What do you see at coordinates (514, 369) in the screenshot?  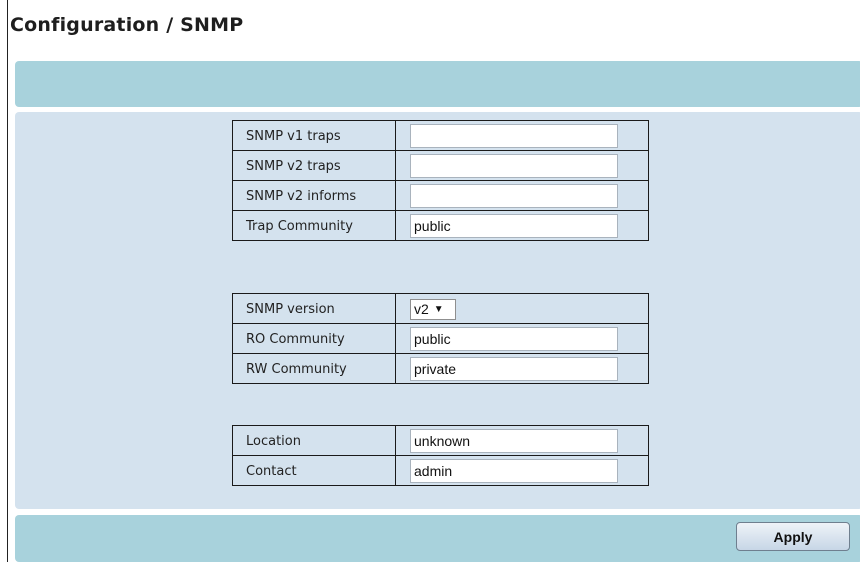 I see `rw-community-input` at bounding box center [514, 369].